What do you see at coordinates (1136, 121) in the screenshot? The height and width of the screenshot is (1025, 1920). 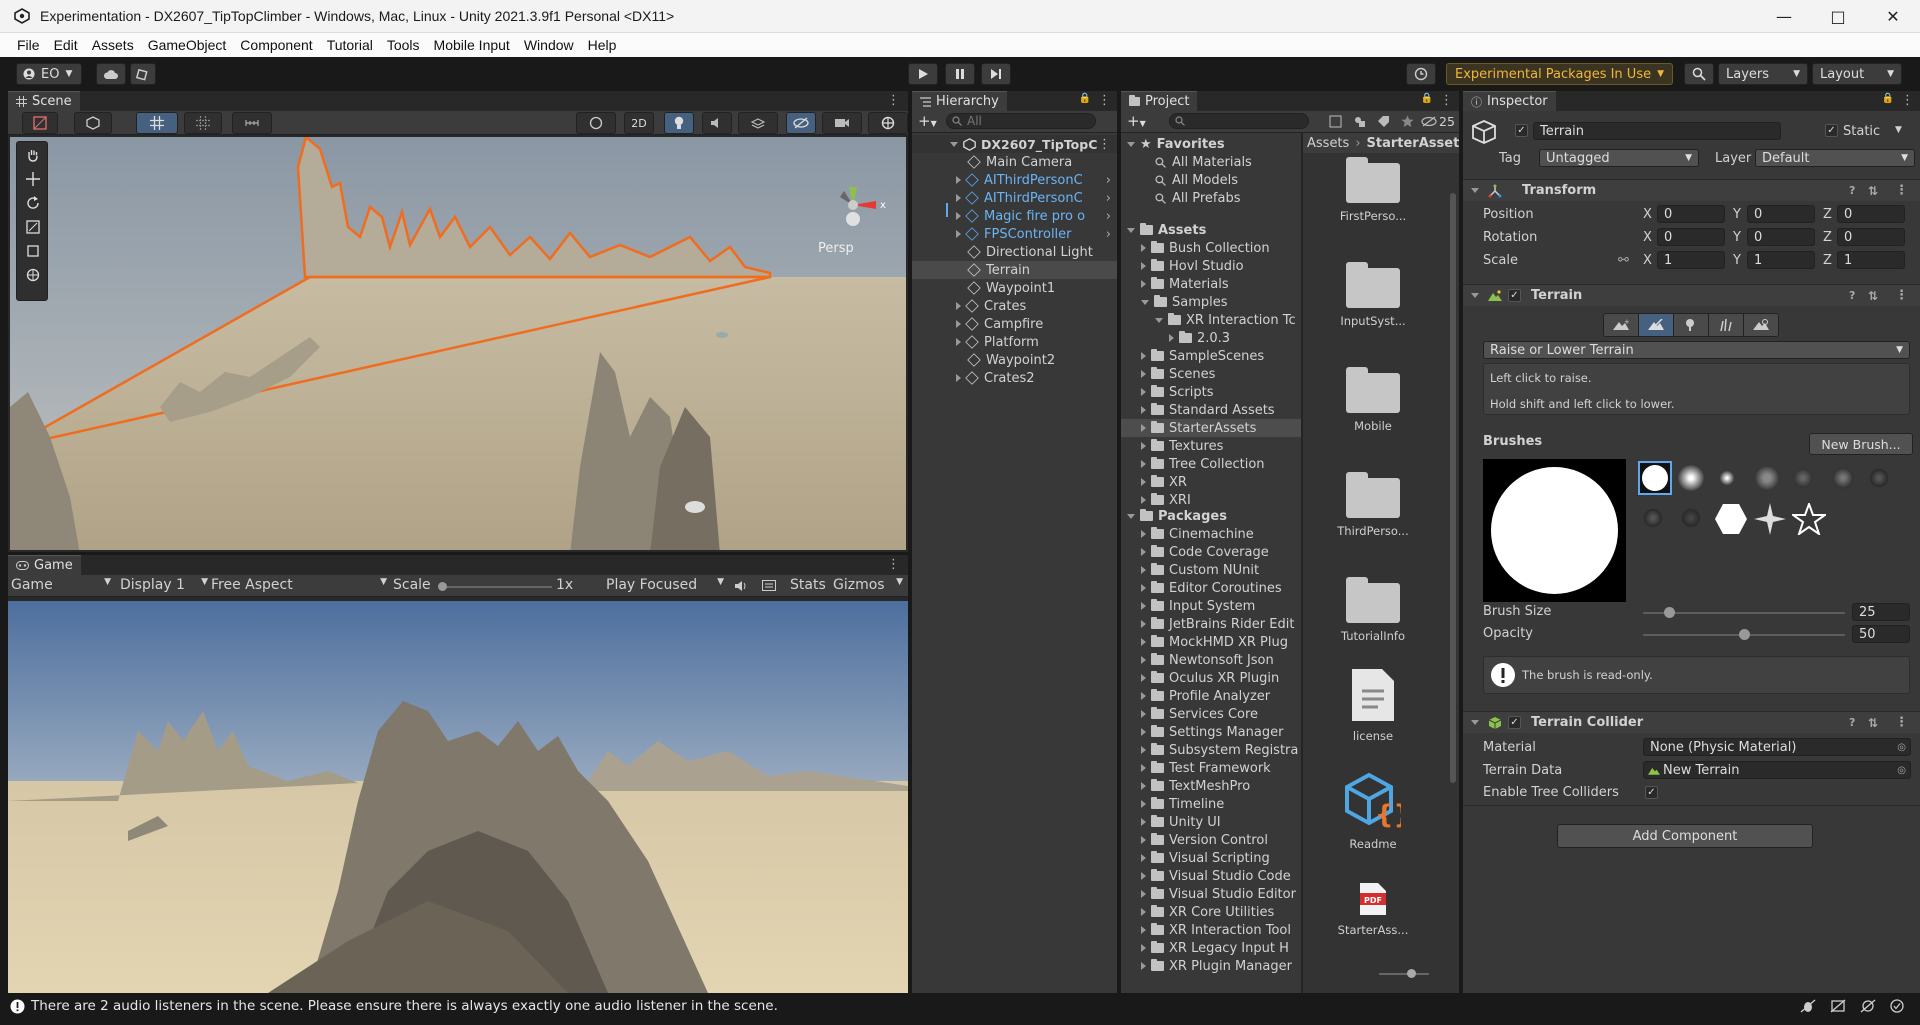 I see `create-asset-button: +▼` at bounding box center [1136, 121].